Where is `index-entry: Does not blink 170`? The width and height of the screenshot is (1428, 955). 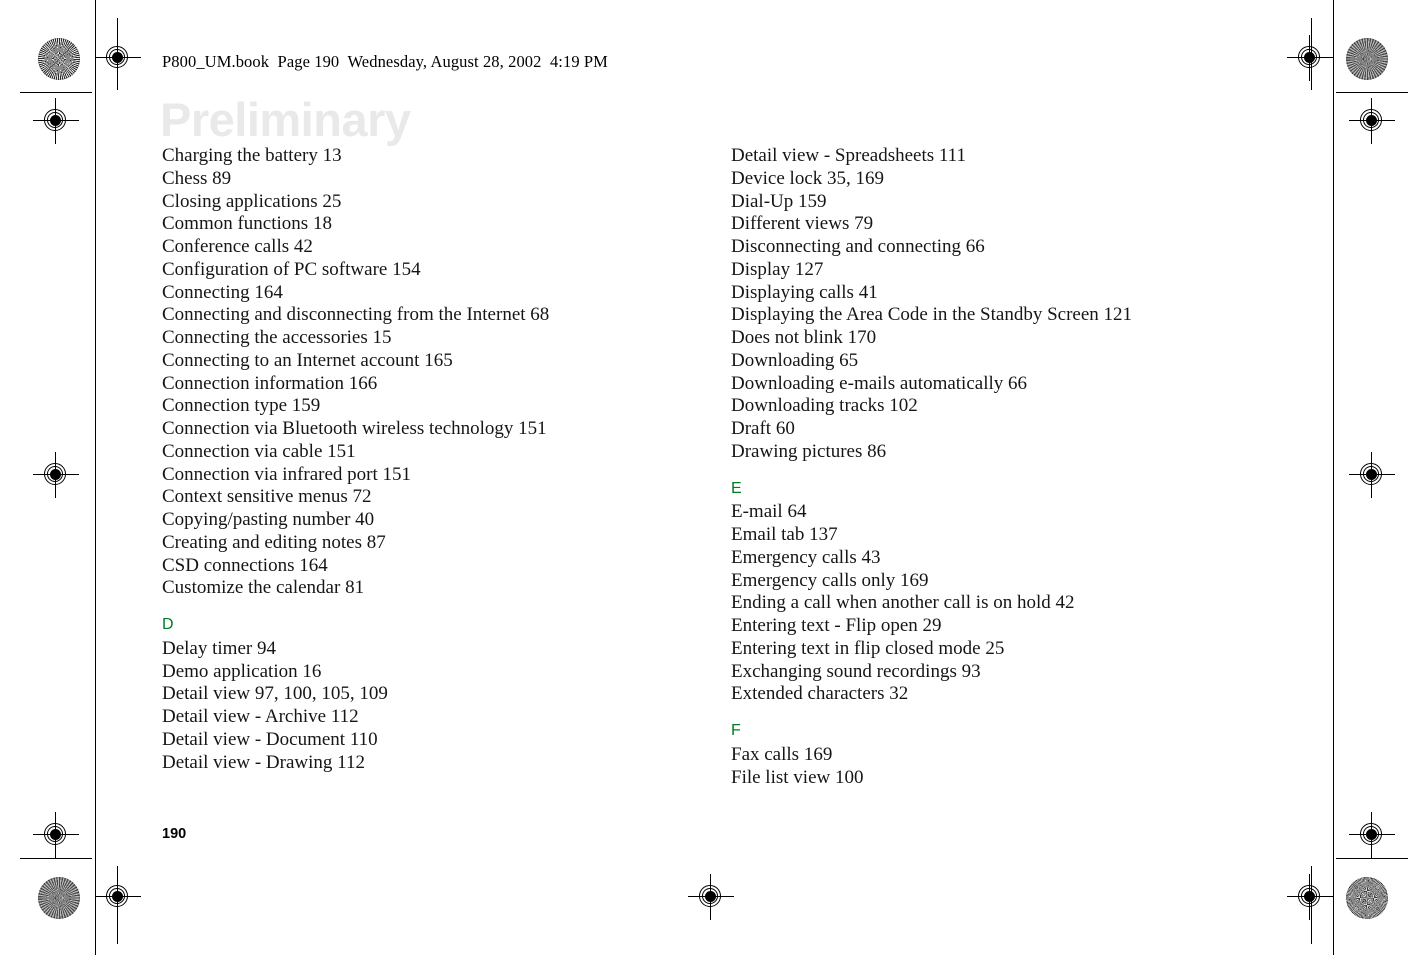 index-entry: Does not blink 170 is located at coordinates (804, 337).